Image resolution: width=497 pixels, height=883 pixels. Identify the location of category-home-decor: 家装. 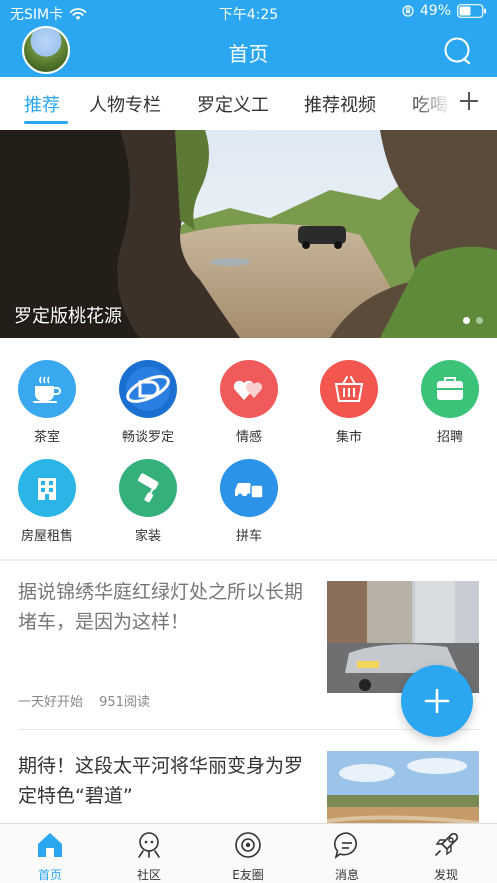
(148, 501).